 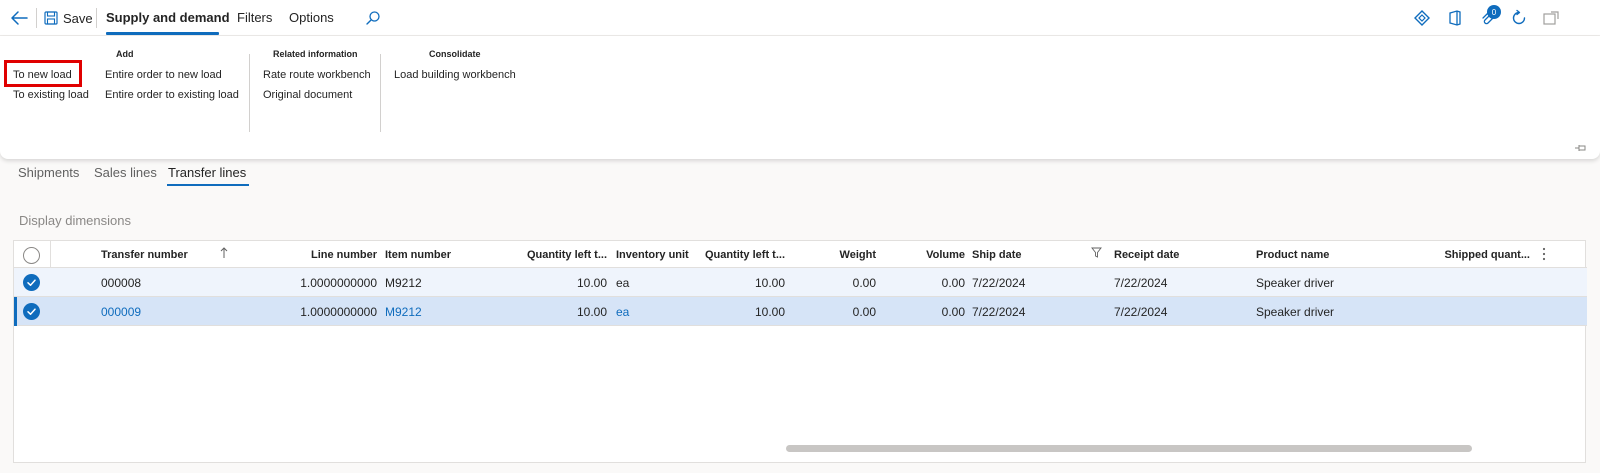 I want to click on tab-shipments: Shipments, so click(x=48, y=172).